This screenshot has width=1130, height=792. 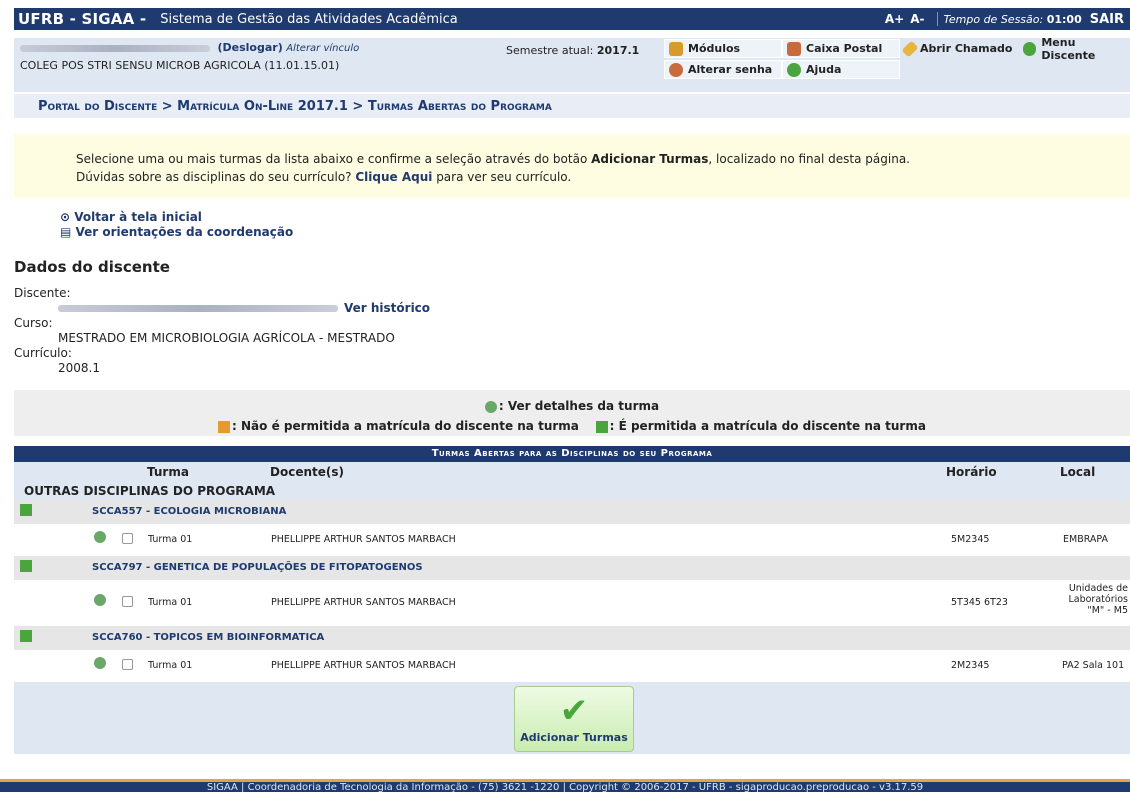 What do you see at coordinates (387, 308) in the screenshot?
I see `ver-historico-link: Ver histórico` at bounding box center [387, 308].